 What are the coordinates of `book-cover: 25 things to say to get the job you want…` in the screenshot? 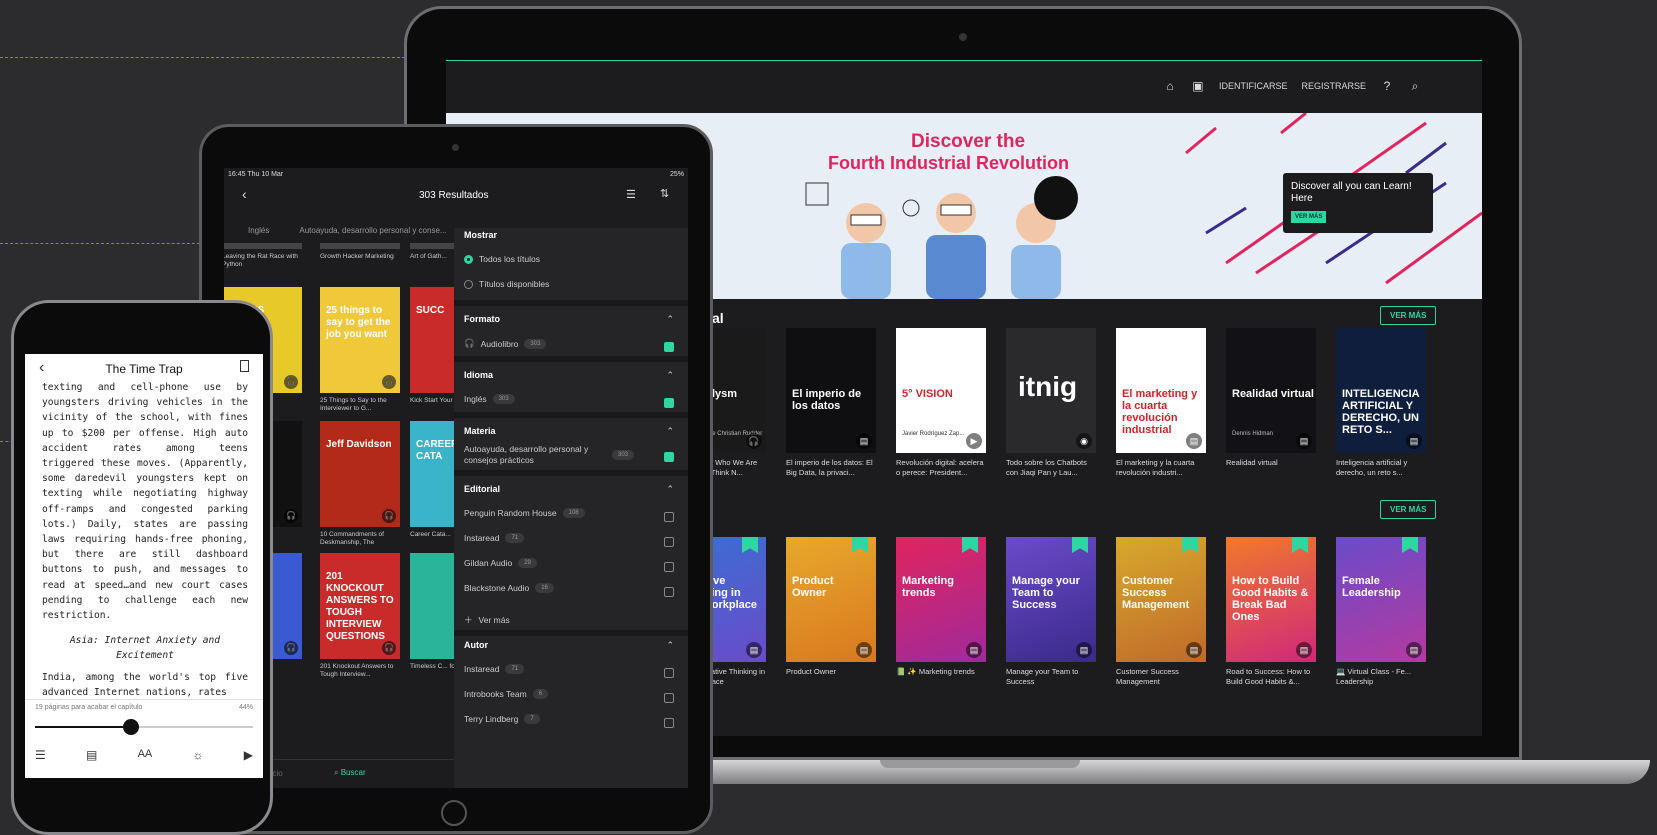 It's located at (360, 340).